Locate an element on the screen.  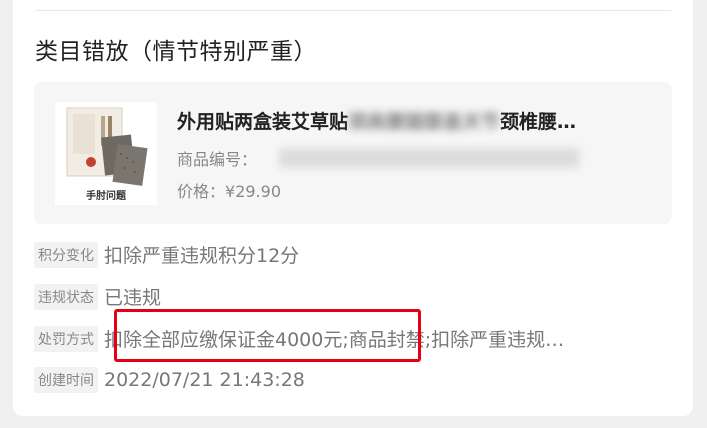
detail-label: 处罚方式 is located at coordinates (66, 338).